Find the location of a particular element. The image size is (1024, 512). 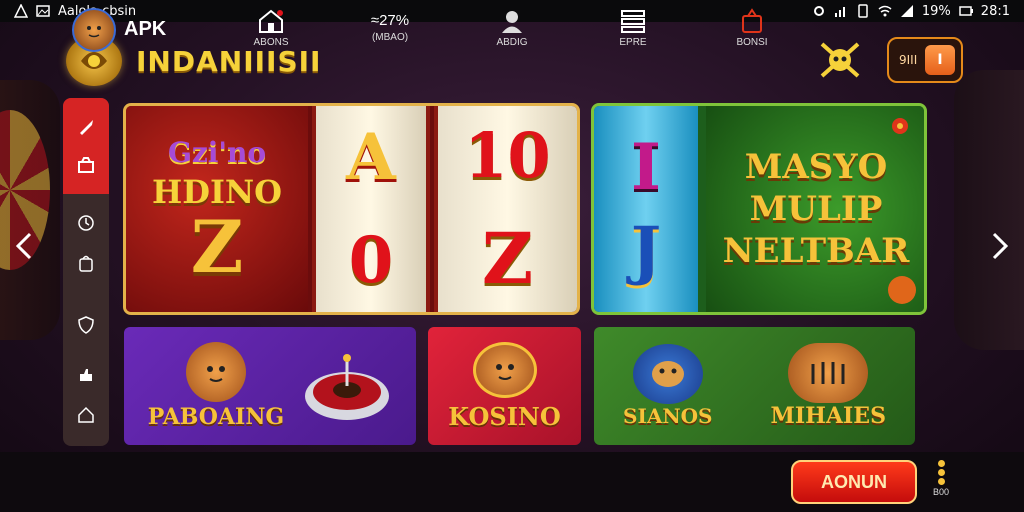

reel-symbol: 0 is located at coordinates (371, 260).